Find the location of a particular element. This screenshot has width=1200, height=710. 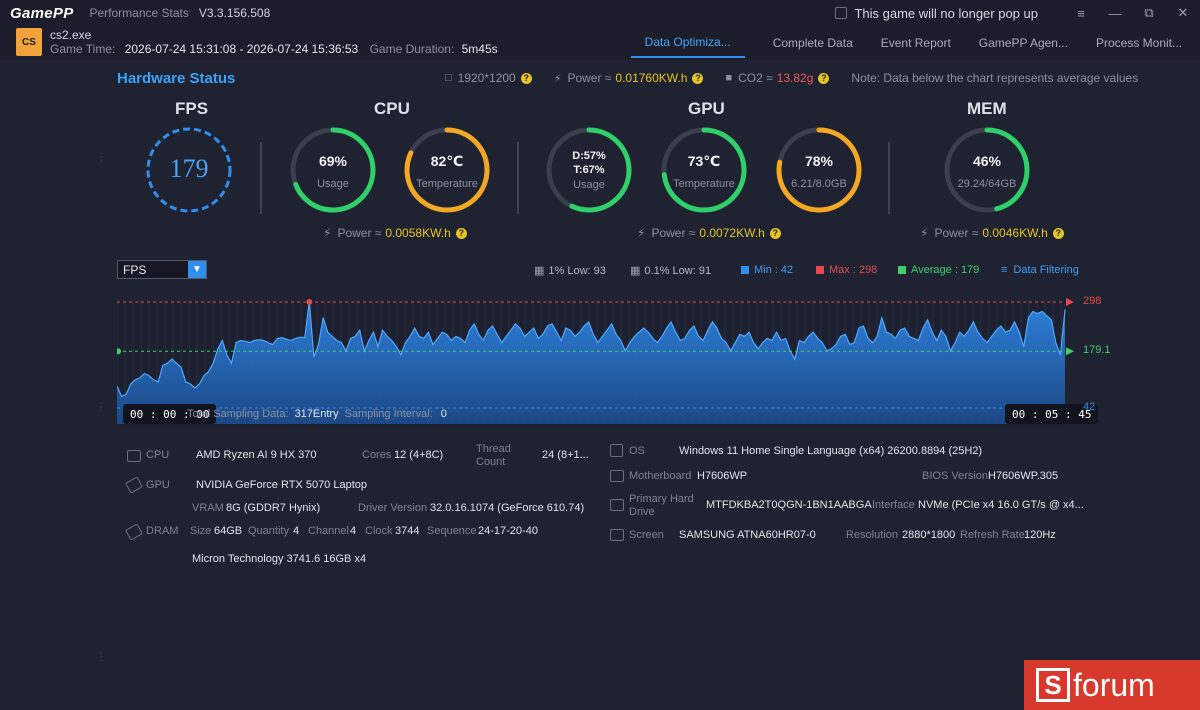

low01-stat: ▦ 0.1% Low: 91 is located at coordinates (670, 271).